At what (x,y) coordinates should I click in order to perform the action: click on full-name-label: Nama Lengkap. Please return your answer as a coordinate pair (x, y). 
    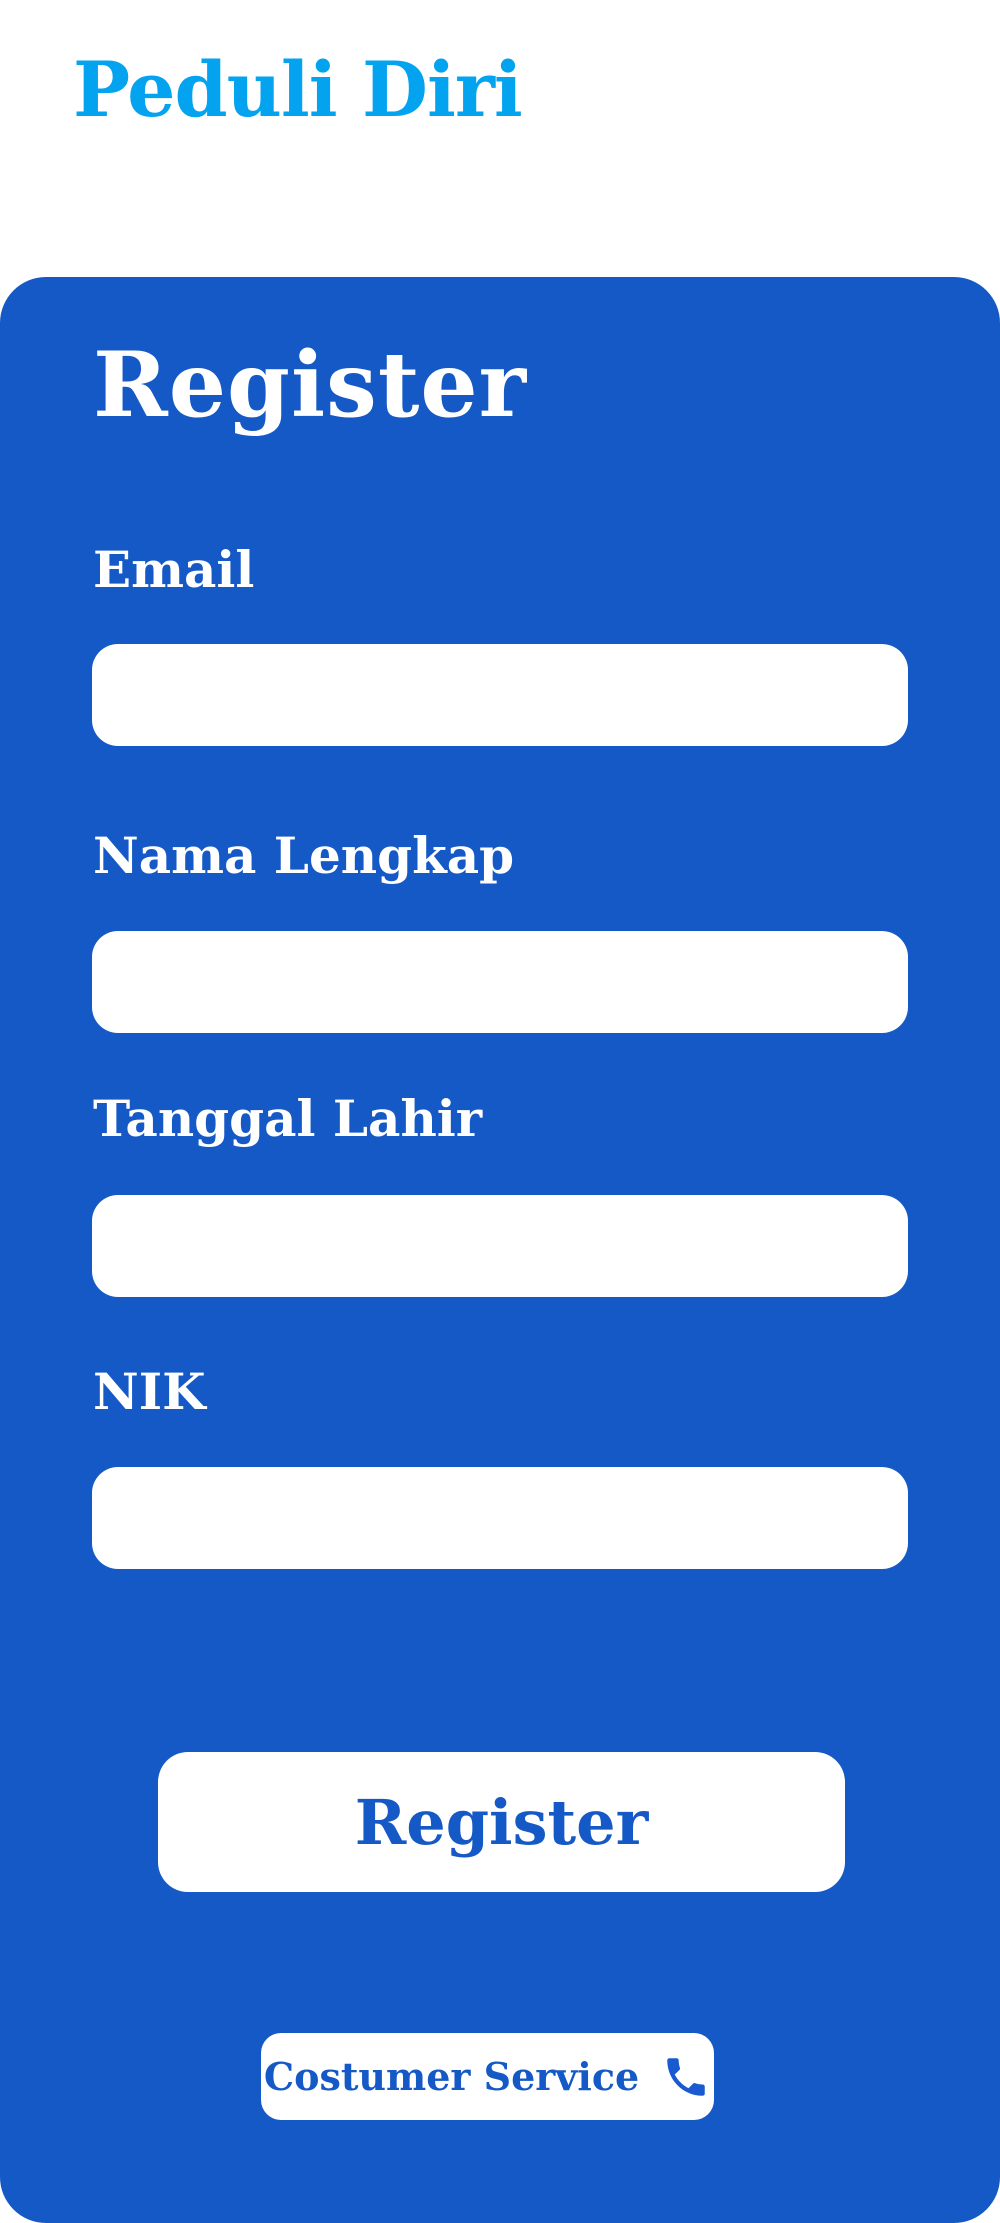
    Looking at the image, I should click on (304, 855).